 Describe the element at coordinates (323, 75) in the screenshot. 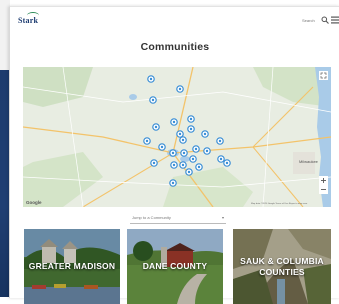

I see `fullscreen-icon` at that location.